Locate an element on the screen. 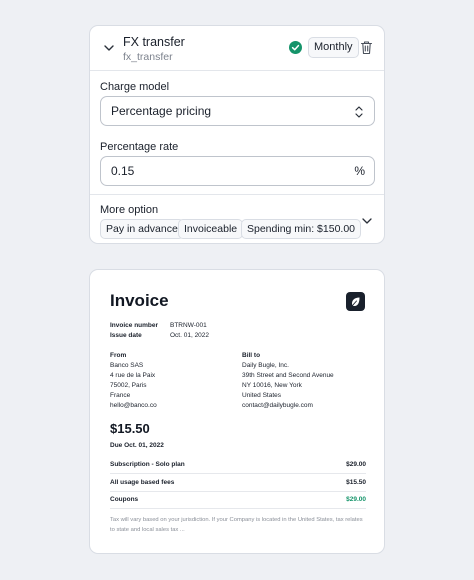 The height and width of the screenshot is (580, 474). bill-to-line: 39th Street and Second Avenue is located at coordinates (288, 375).